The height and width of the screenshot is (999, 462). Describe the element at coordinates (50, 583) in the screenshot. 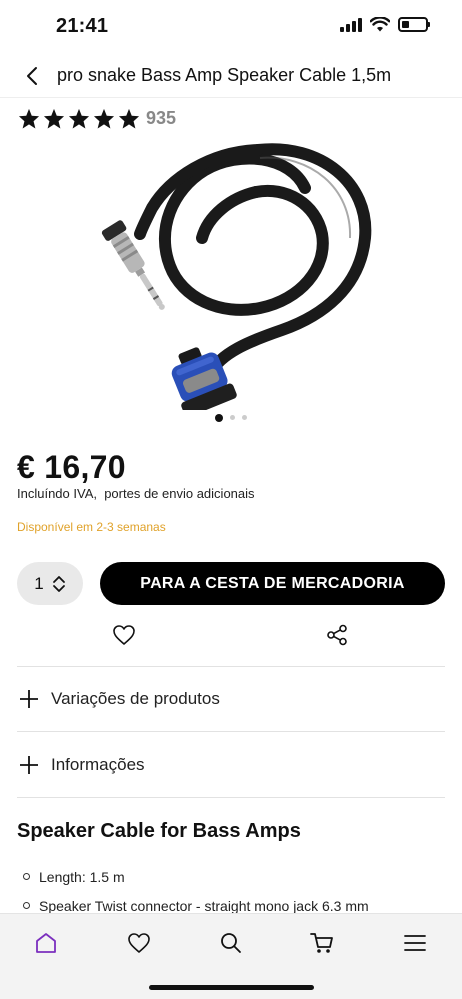

I see `quantity-selector: 1` at that location.